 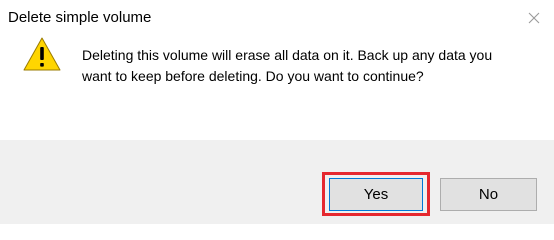 What do you see at coordinates (376, 194) in the screenshot?
I see `yes-button: Yes` at bounding box center [376, 194].